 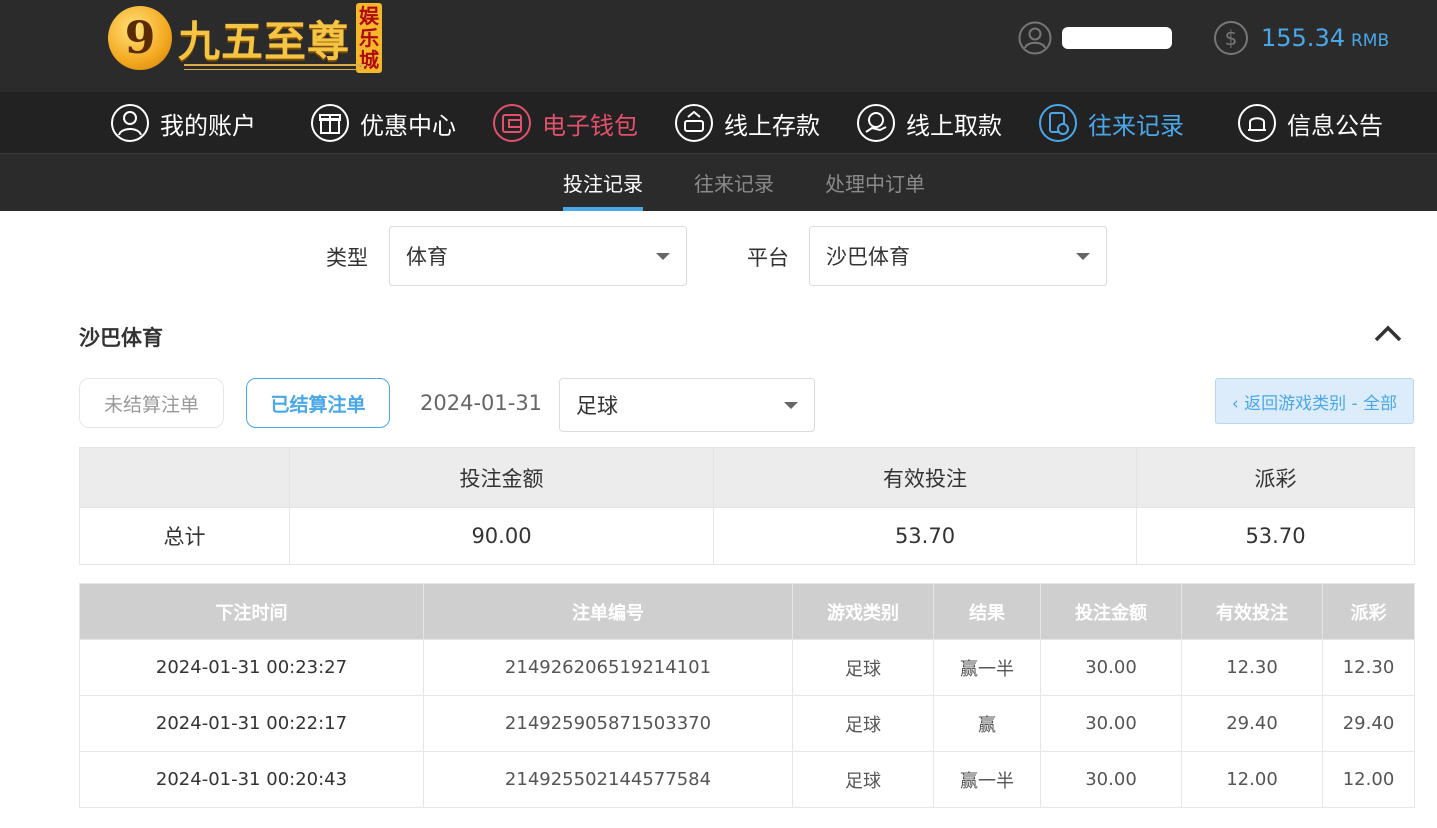 I want to click on nav-deposit: 线上存款, so click(x=747, y=123).